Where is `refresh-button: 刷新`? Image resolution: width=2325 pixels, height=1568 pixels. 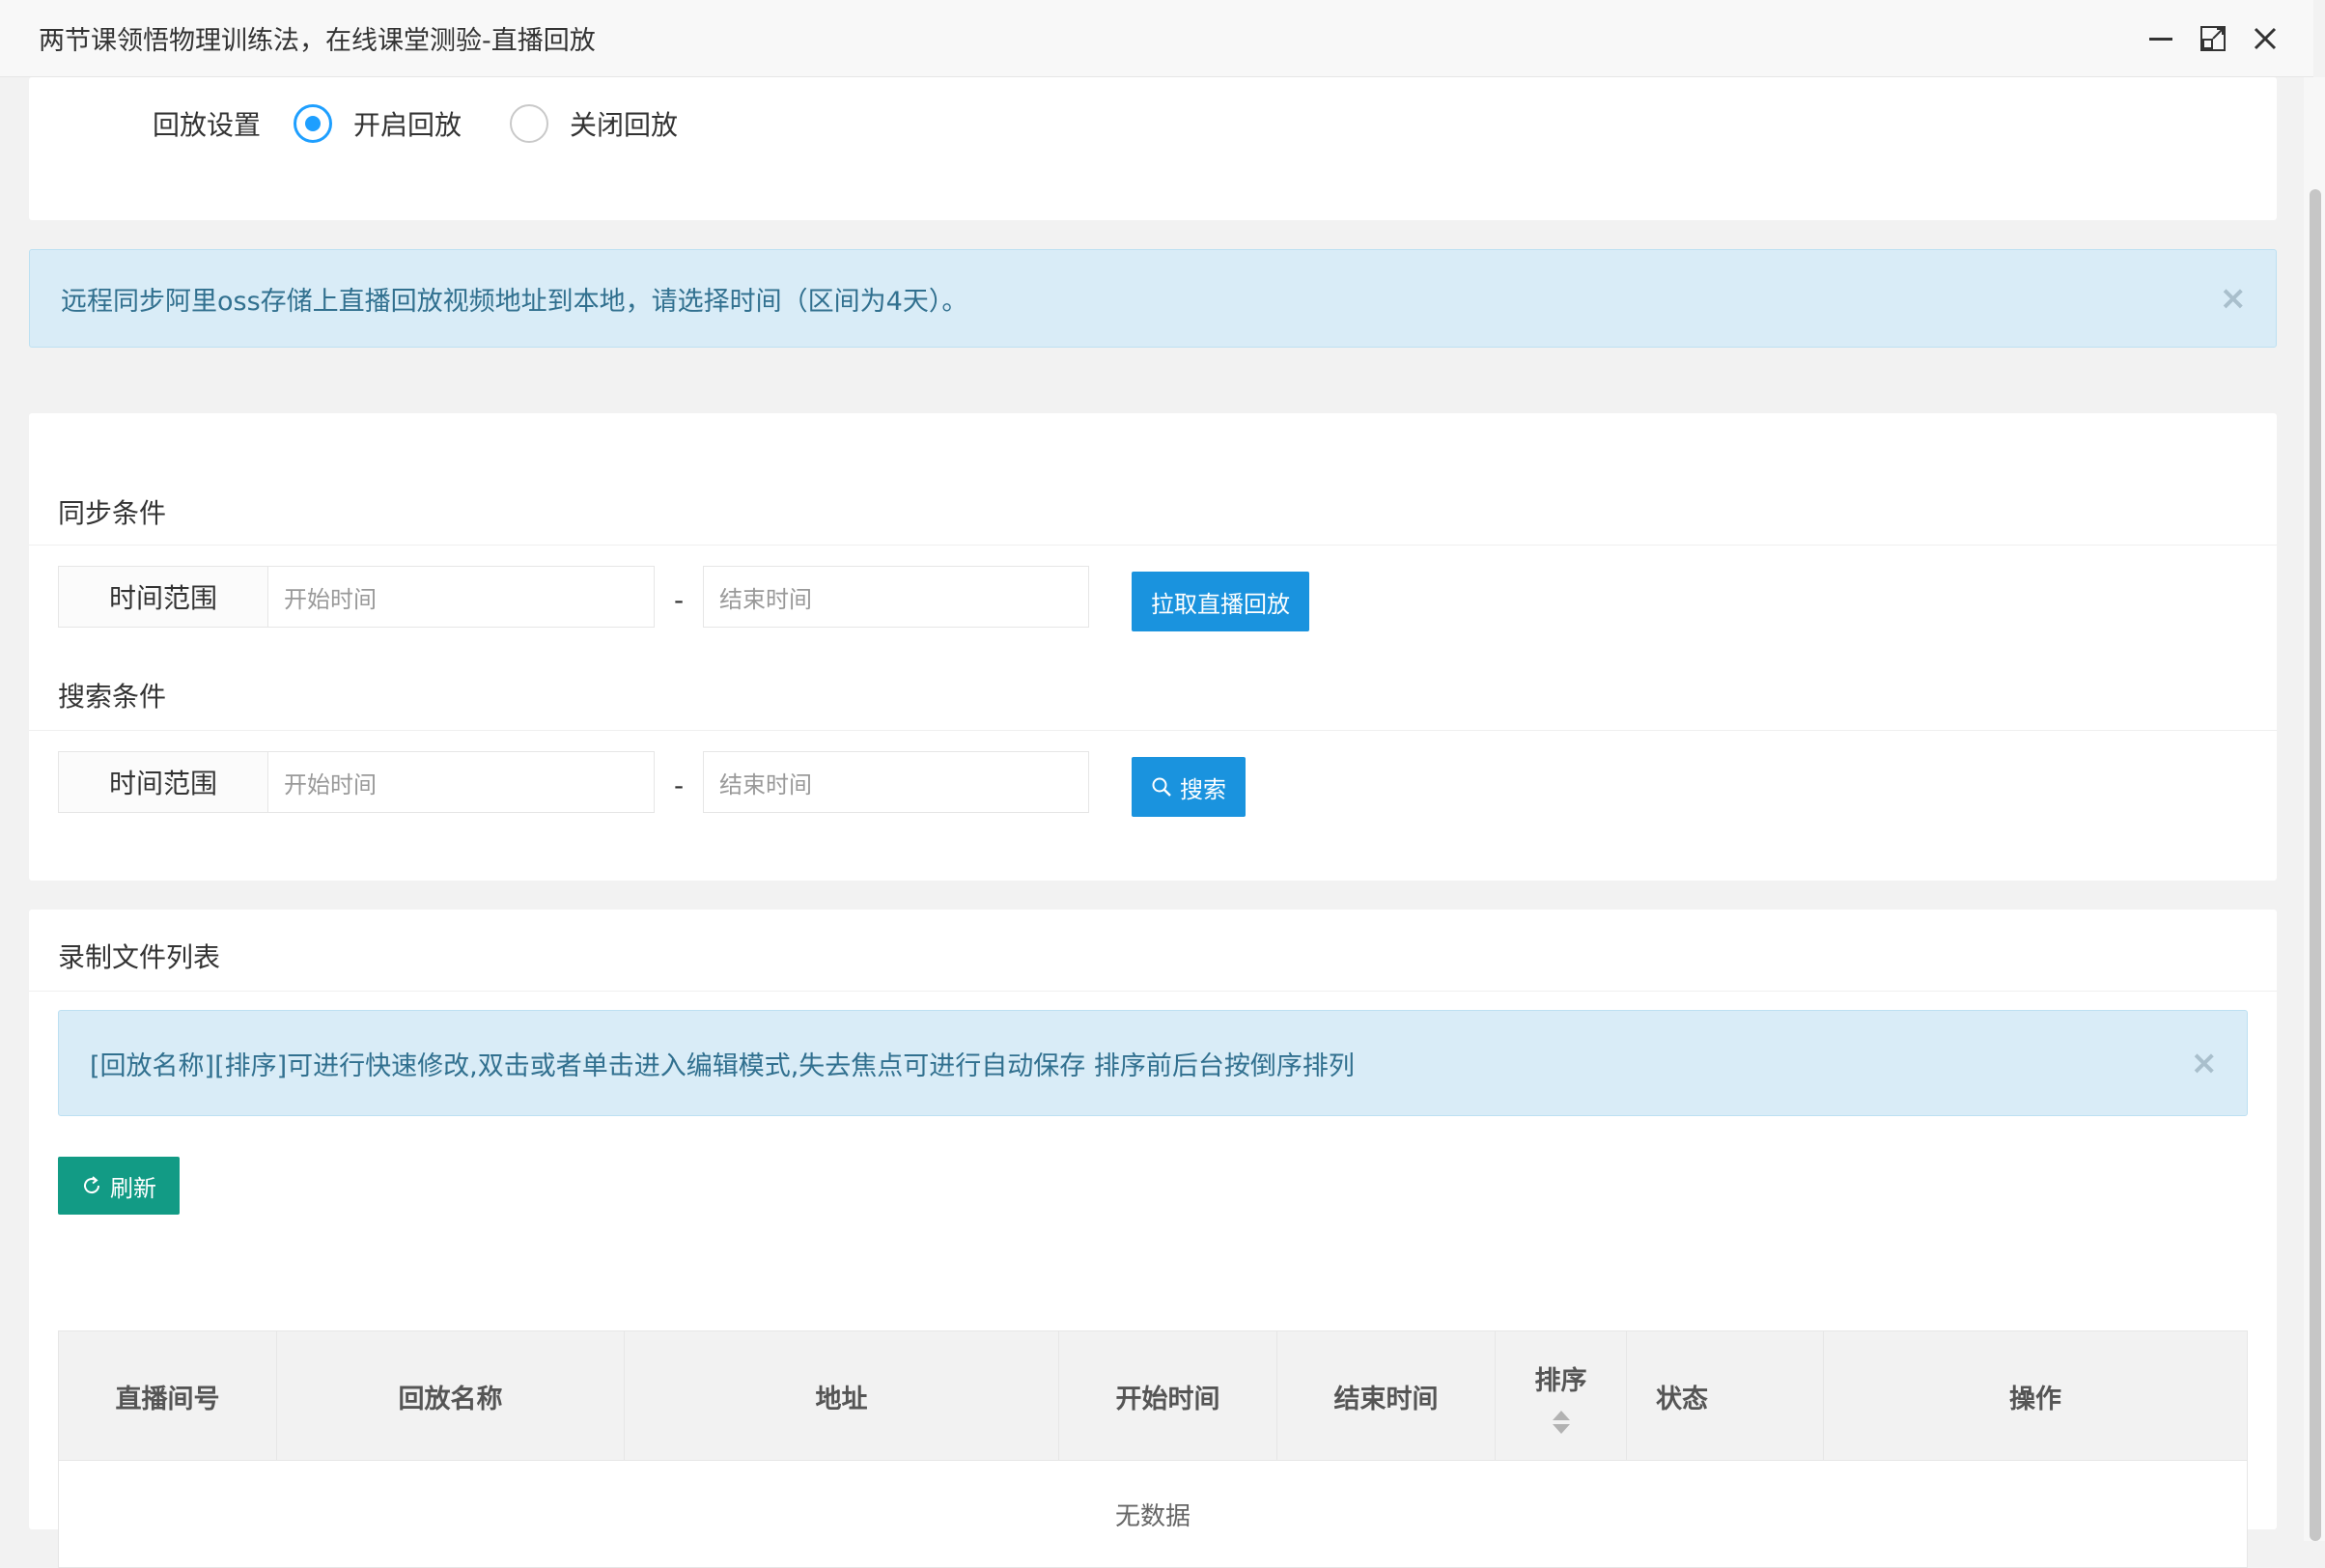
refresh-button: 刷新 is located at coordinates (119, 1186).